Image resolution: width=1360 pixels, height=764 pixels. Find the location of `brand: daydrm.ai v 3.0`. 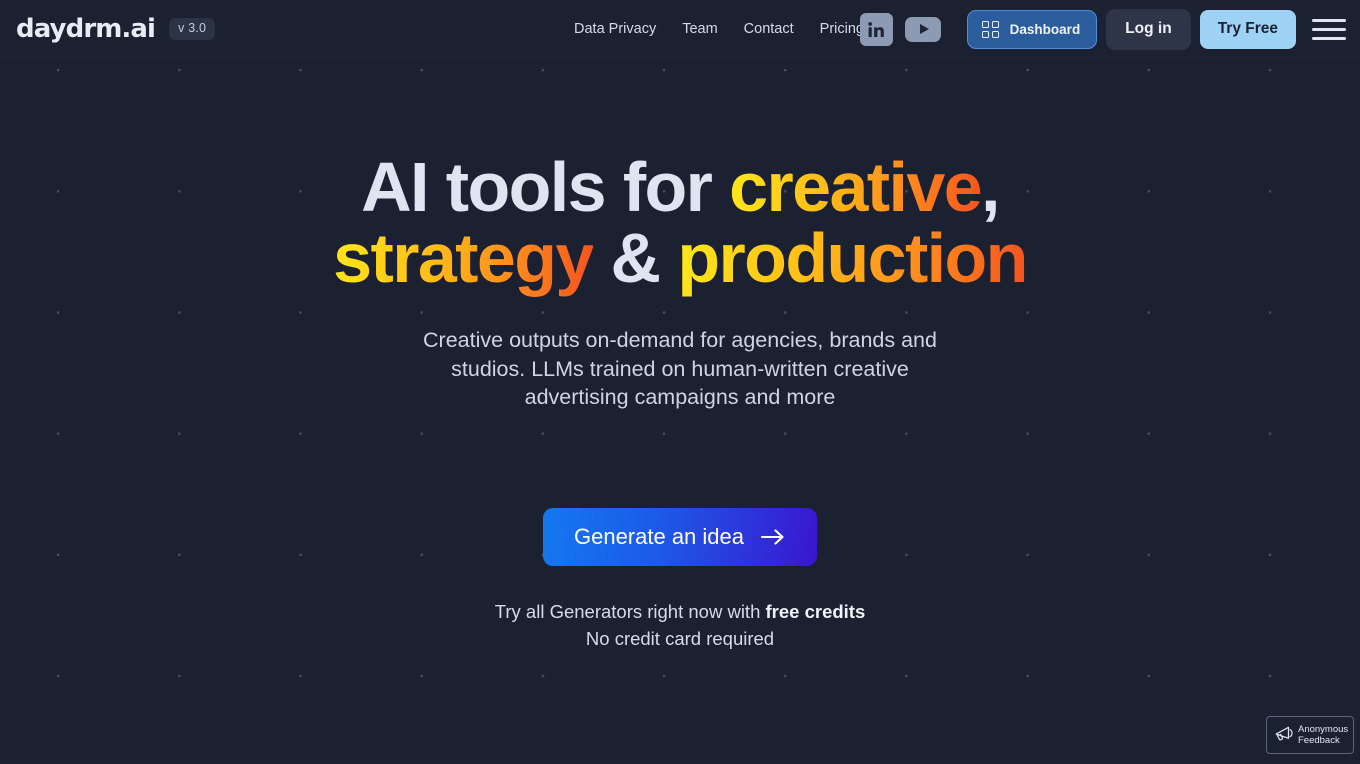

brand: daydrm.ai v 3.0 is located at coordinates (116, 29).